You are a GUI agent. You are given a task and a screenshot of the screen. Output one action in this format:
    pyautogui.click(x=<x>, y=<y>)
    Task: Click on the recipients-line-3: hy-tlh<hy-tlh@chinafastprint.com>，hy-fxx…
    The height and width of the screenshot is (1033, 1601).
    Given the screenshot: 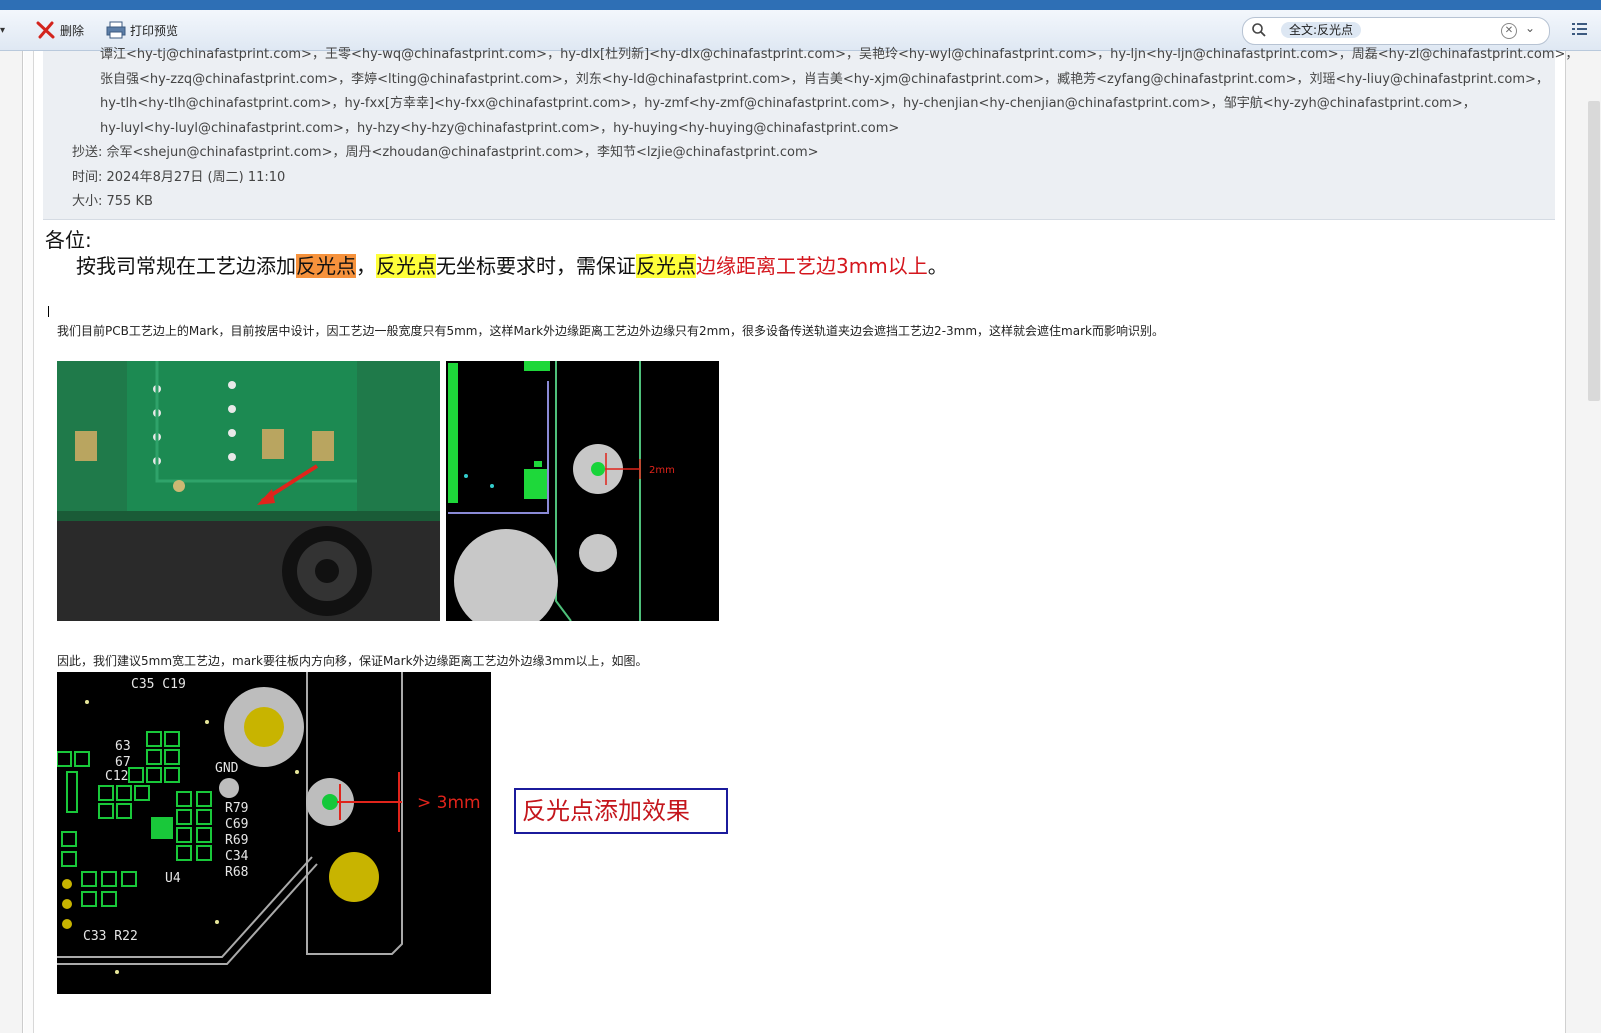 What is the action you would take?
    pyautogui.click(x=788, y=103)
    